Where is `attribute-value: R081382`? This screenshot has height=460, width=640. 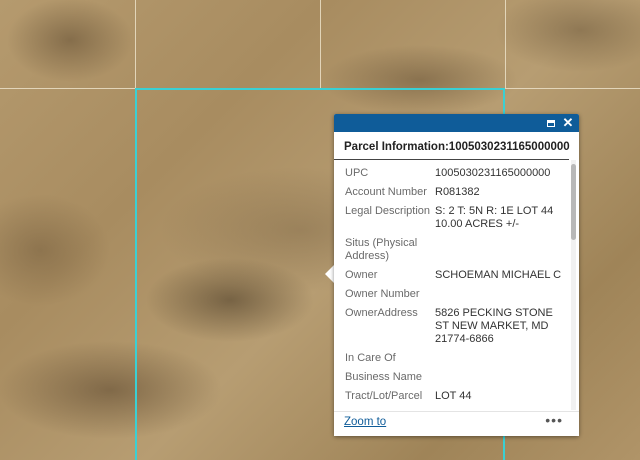
attribute-value: R081382 is located at coordinates (457, 192).